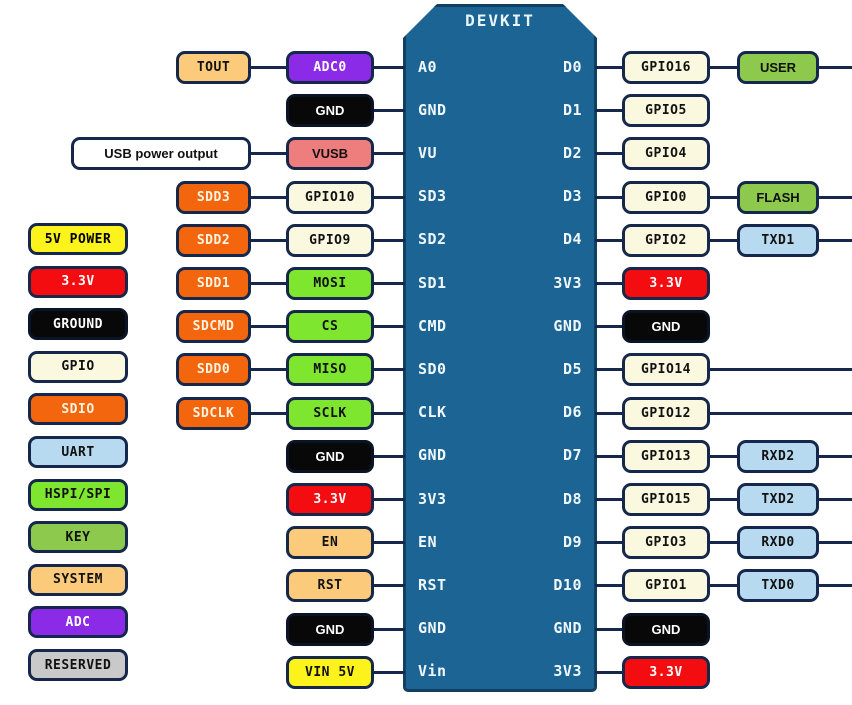  Describe the element at coordinates (213, 327) in the screenshot. I see `pin-box-left-outer-sdcmd: SDCMD` at that location.